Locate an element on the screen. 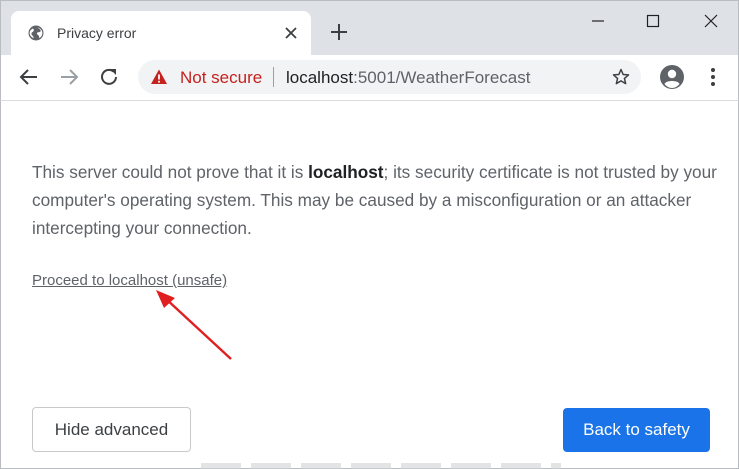  annotation-arrow is located at coordinates (194, 325).